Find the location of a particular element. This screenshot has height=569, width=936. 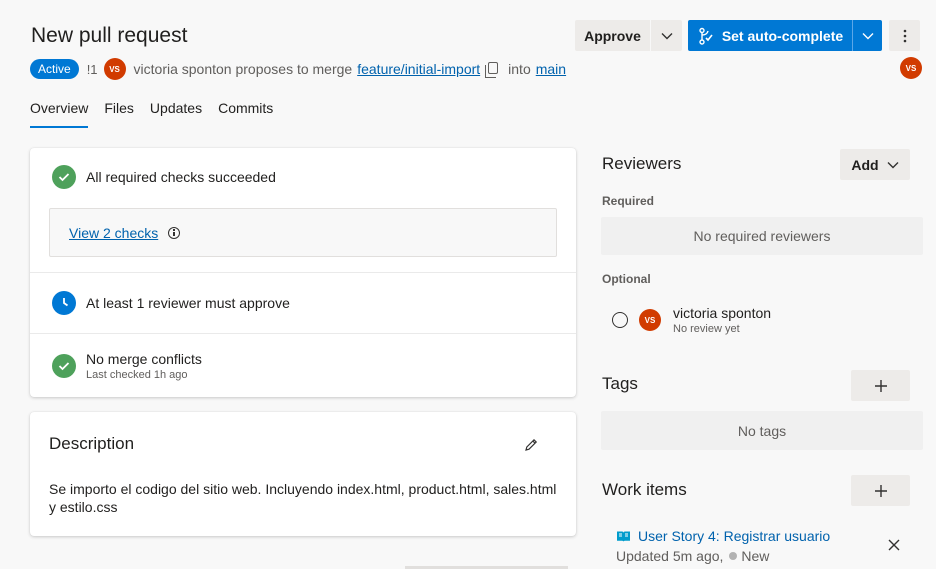

work-item-state: New is located at coordinates (755, 556).